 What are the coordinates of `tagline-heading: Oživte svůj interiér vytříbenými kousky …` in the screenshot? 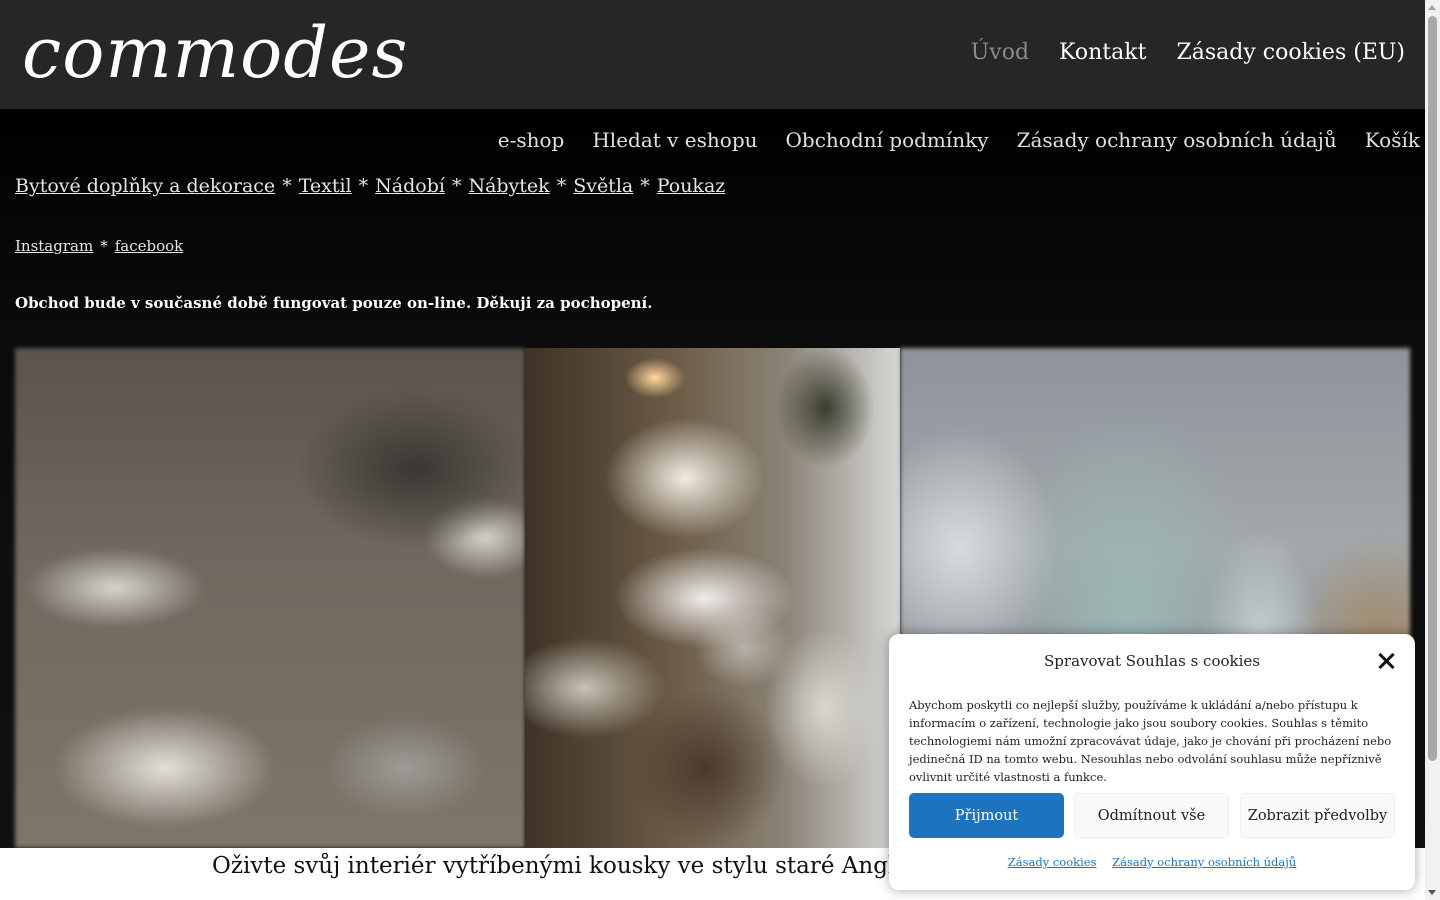 It's located at (552, 866).